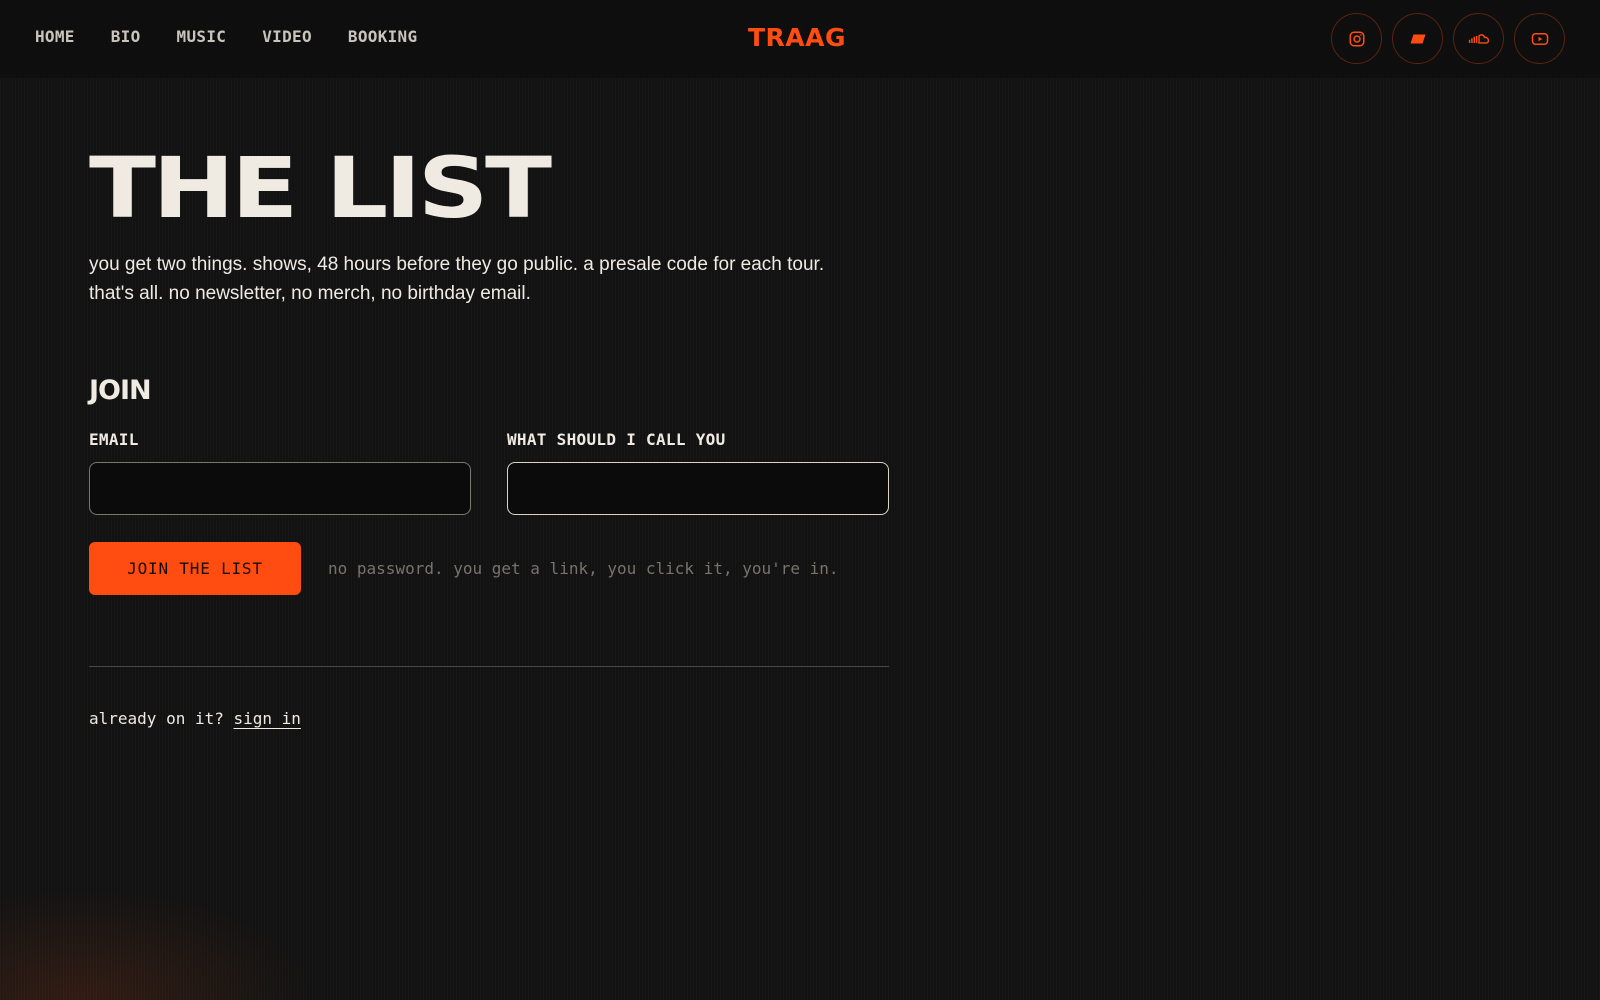 This screenshot has width=1600, height=1000. I want to click on nav-bio: BIO, so click(126, 36).